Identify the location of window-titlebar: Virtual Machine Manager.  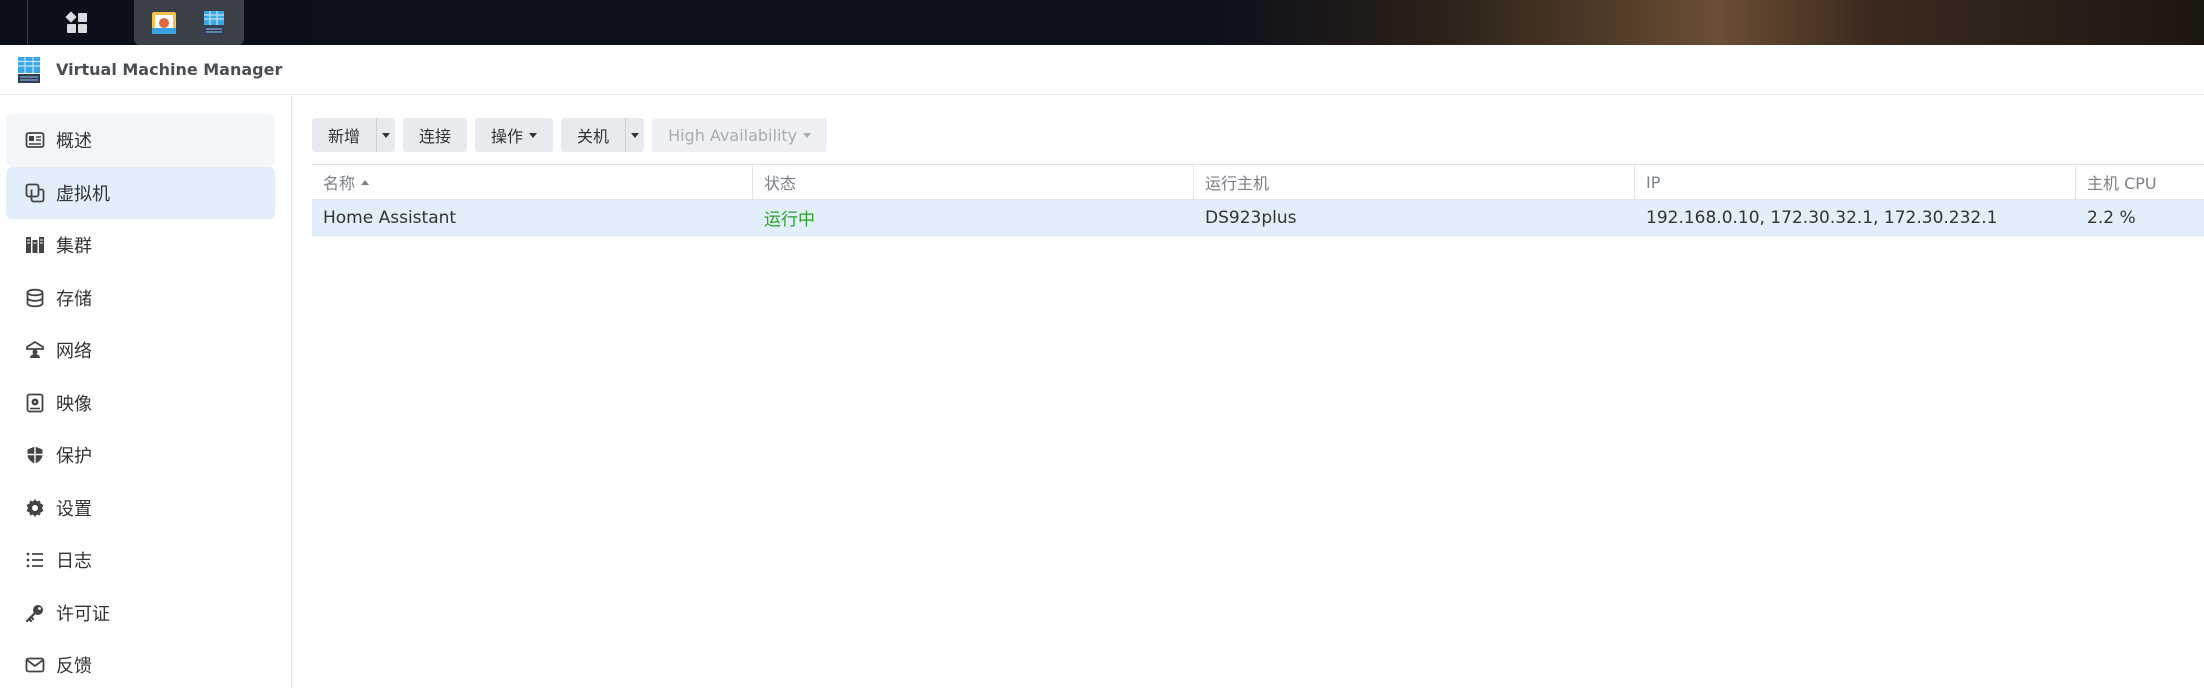
(1102, 70).